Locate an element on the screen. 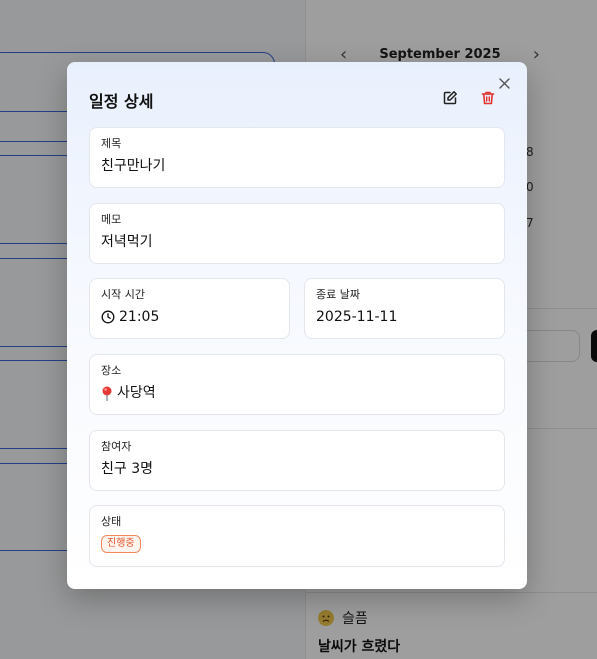 This screenshot has height=659, width=597. status-field: 상태 진행중 is located at coordinates (297, 536).